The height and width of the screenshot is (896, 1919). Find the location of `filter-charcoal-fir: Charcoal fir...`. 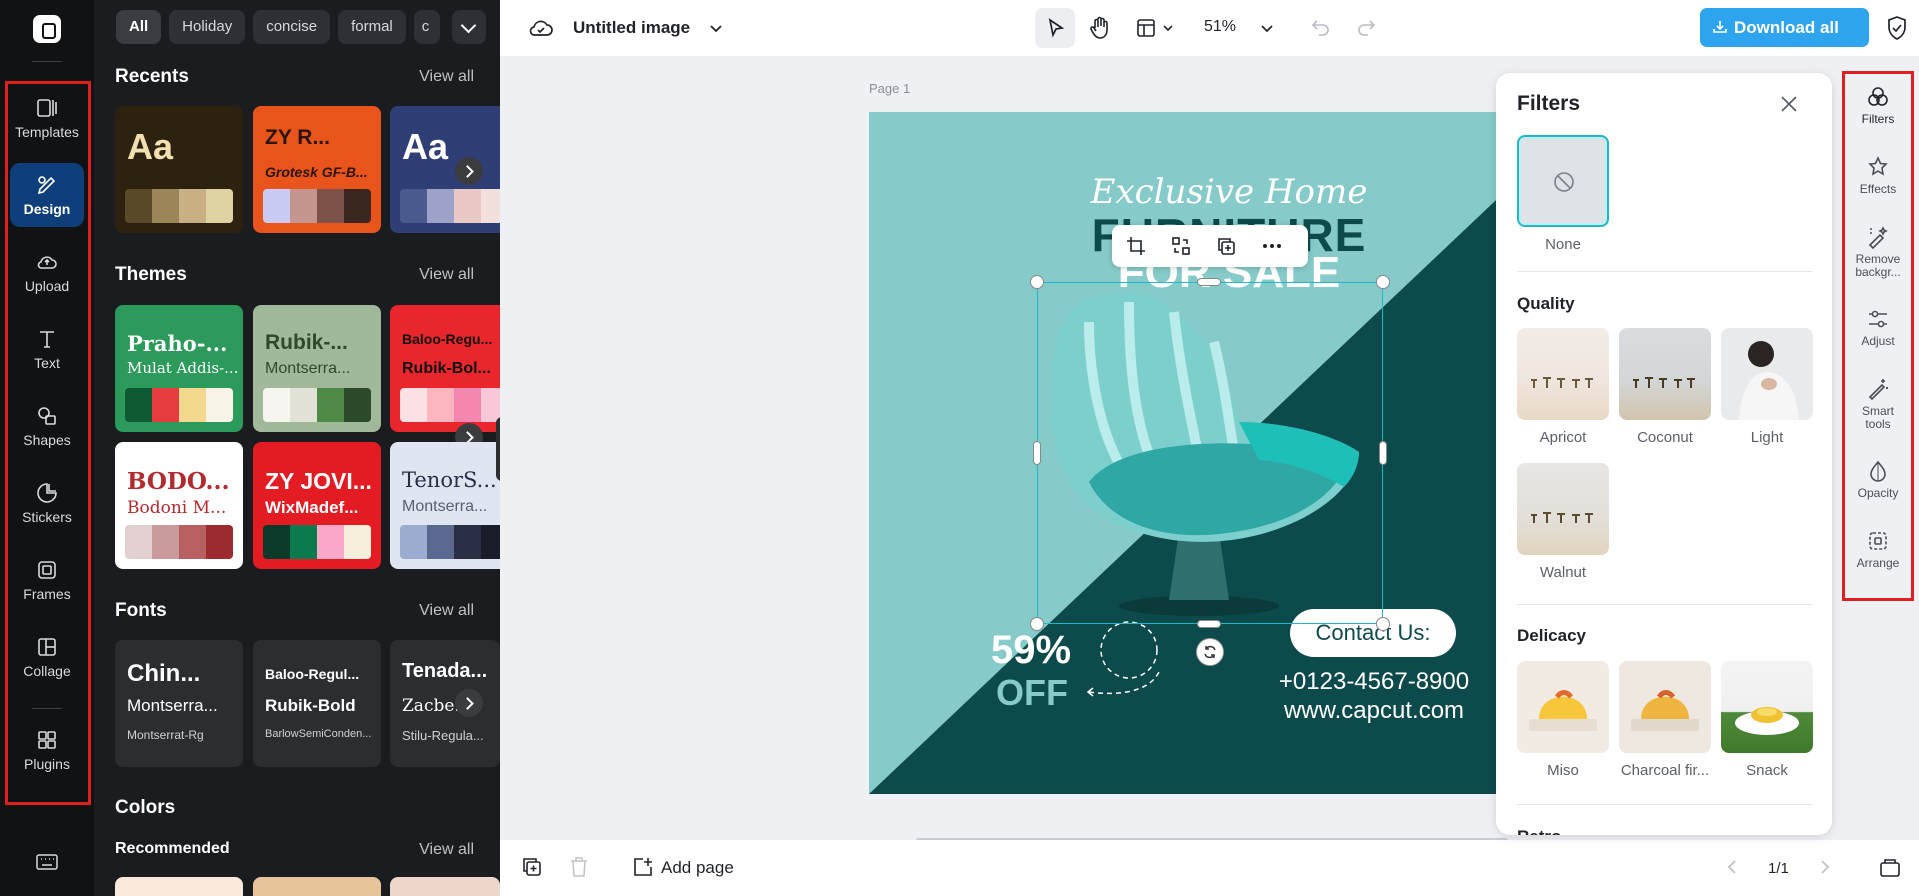

filter-charcoal-fir: Charcoal fir... is located at coordinates (1665, 720).